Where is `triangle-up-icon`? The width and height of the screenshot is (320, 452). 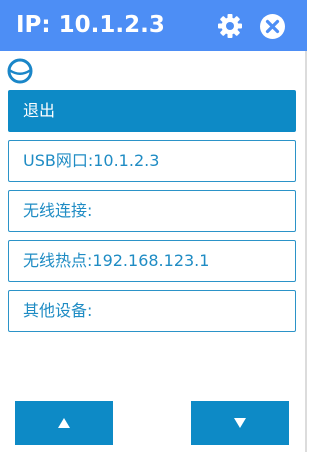
triangle-up-icon is located at coordinates (64, 423).